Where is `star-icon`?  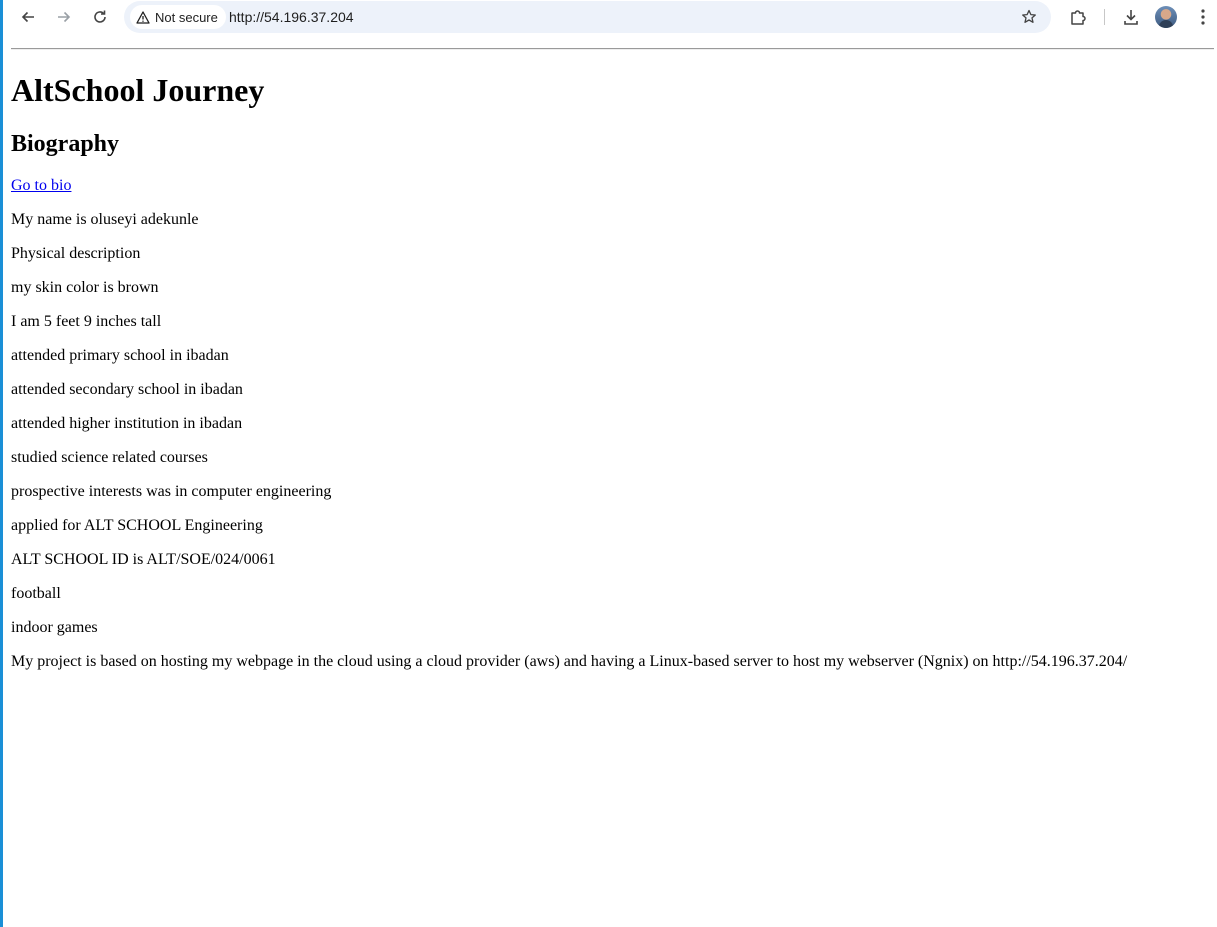
star-icon is located at coordinates (1029, 16).